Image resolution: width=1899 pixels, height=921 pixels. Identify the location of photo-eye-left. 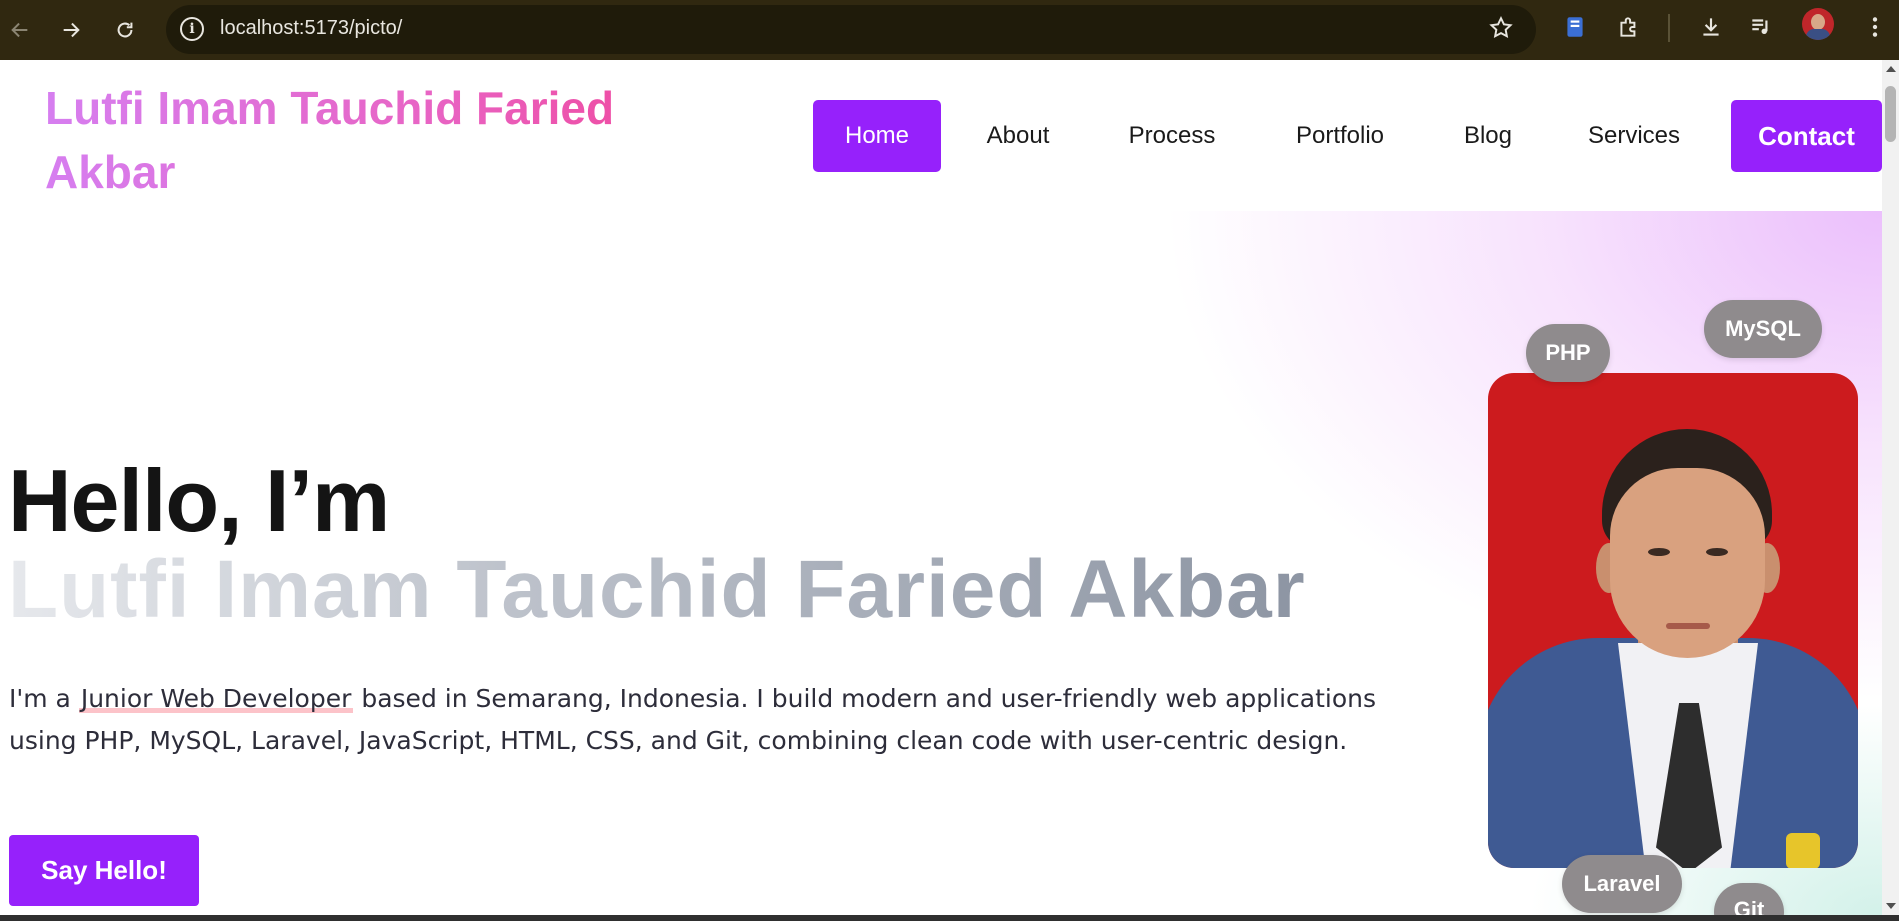
(1659, 552).